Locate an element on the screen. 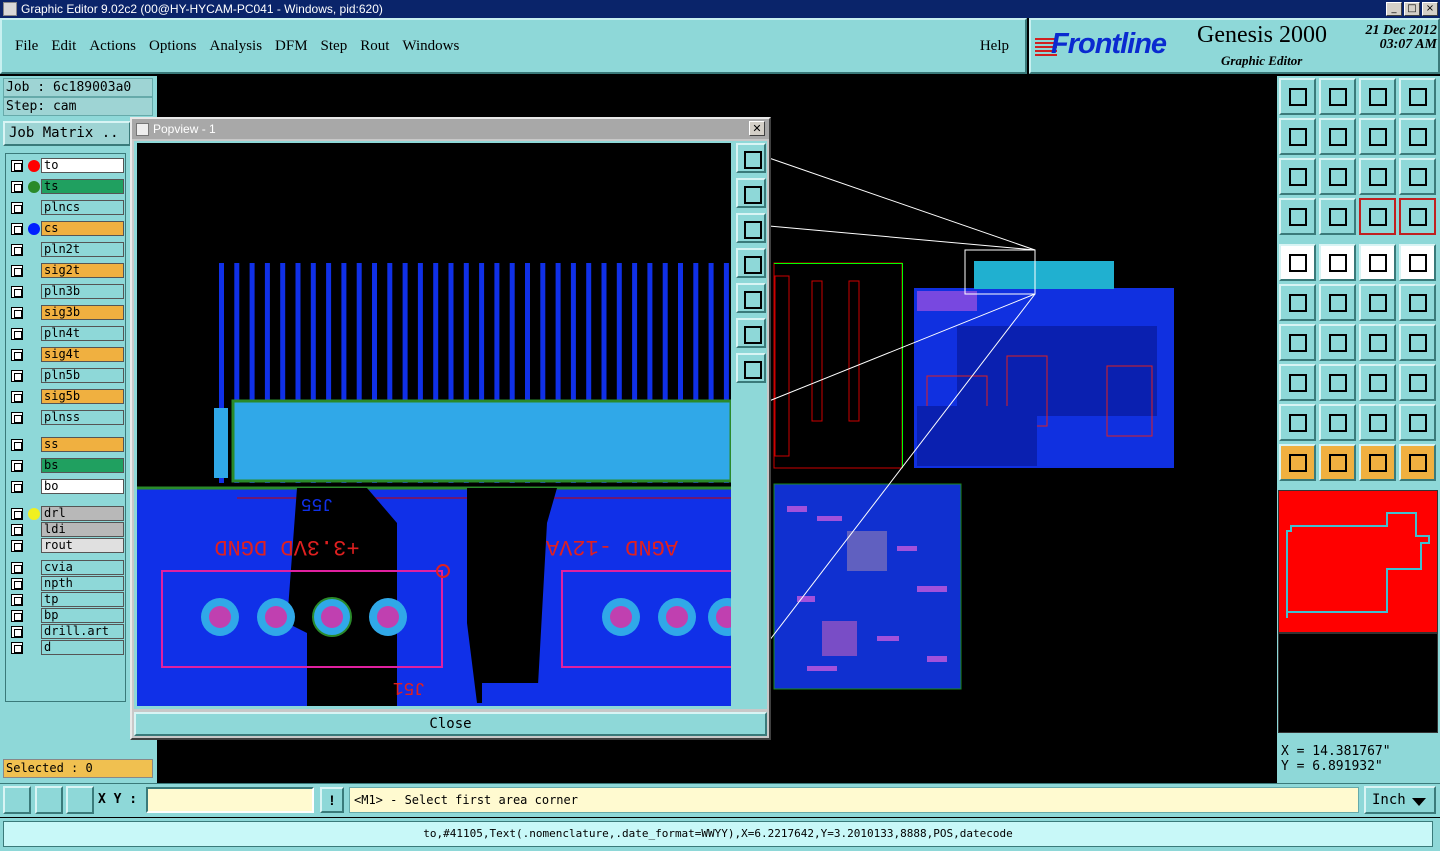 The height and width of the screenshot is (851, 1440). pv-pan-down-button is located at coordinates (751, 228).